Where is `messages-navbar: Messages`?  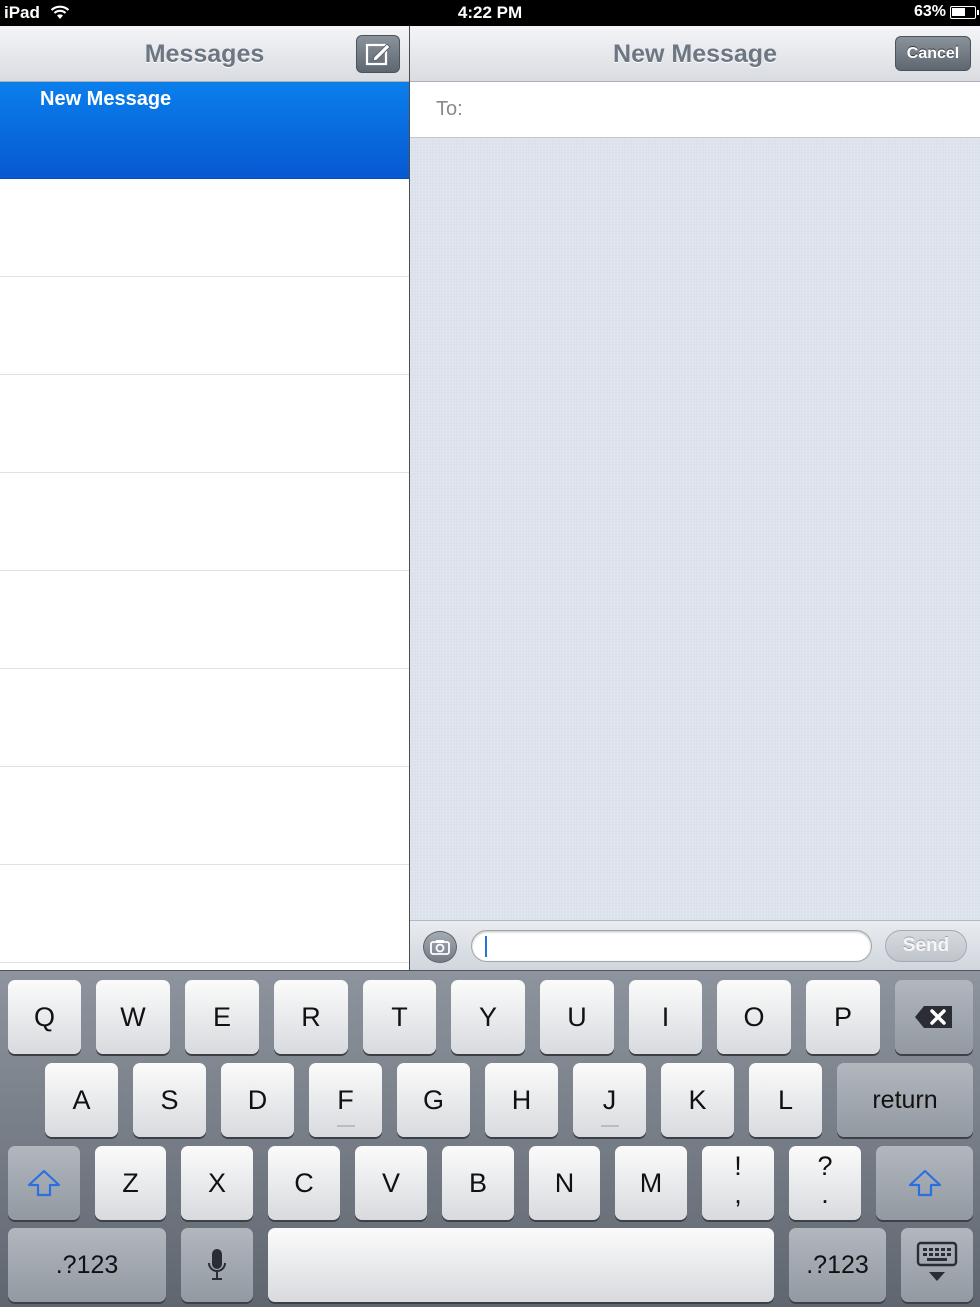 messages-navbar: Messages is located at coordinates (204, 54).